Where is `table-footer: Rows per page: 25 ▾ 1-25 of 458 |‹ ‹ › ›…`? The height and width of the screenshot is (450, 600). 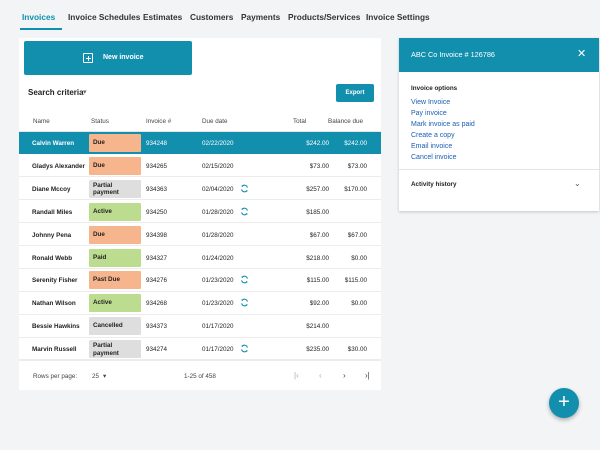 table-footer: Rows per page: 25 ▾ 1-25 of 458 |‹ ‹ › ›… is located at coordinates (200, 375).